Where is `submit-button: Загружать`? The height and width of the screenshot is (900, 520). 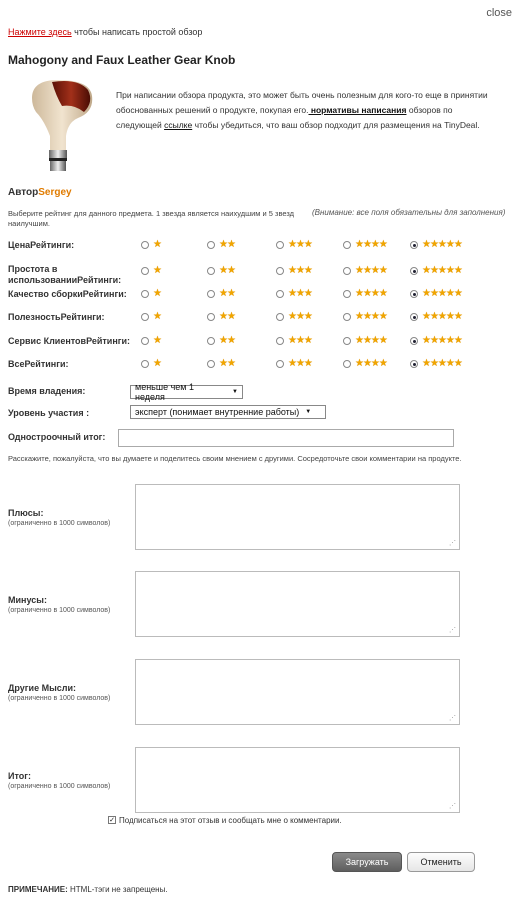 submit-button: Загружать is located at coordinates (367, 862).